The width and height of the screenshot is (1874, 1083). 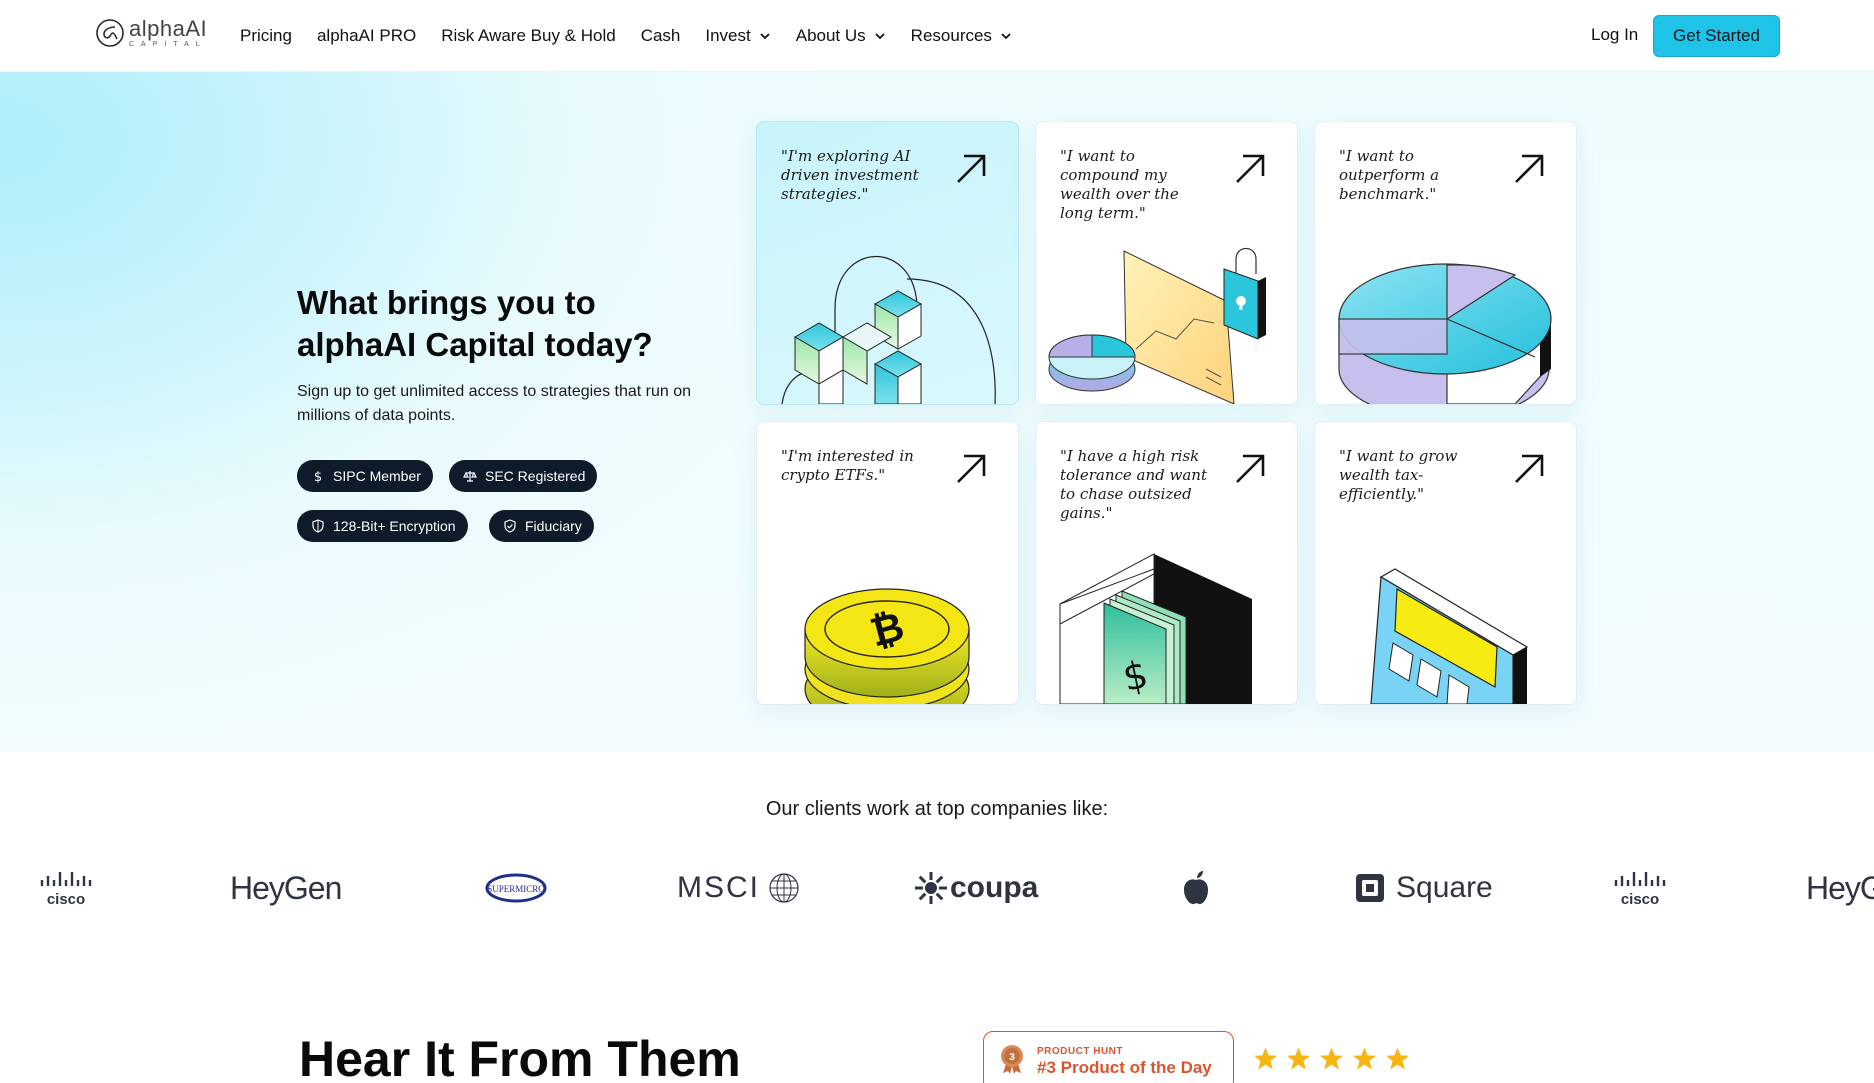 I want to click on client-logo-heygen: HeyGen, so click(x=286, y=888).